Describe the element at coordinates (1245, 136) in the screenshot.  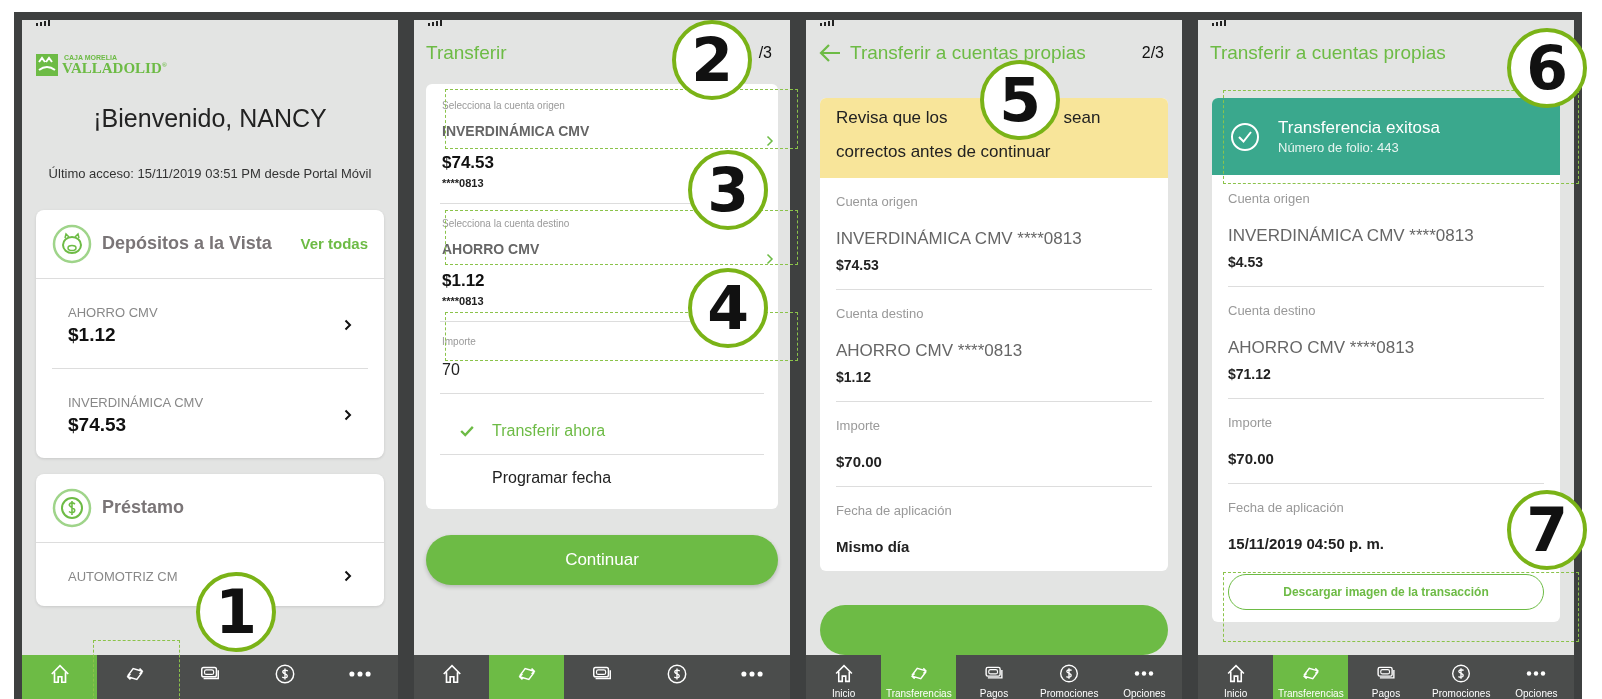
I see `check-circle-icon` at that location.